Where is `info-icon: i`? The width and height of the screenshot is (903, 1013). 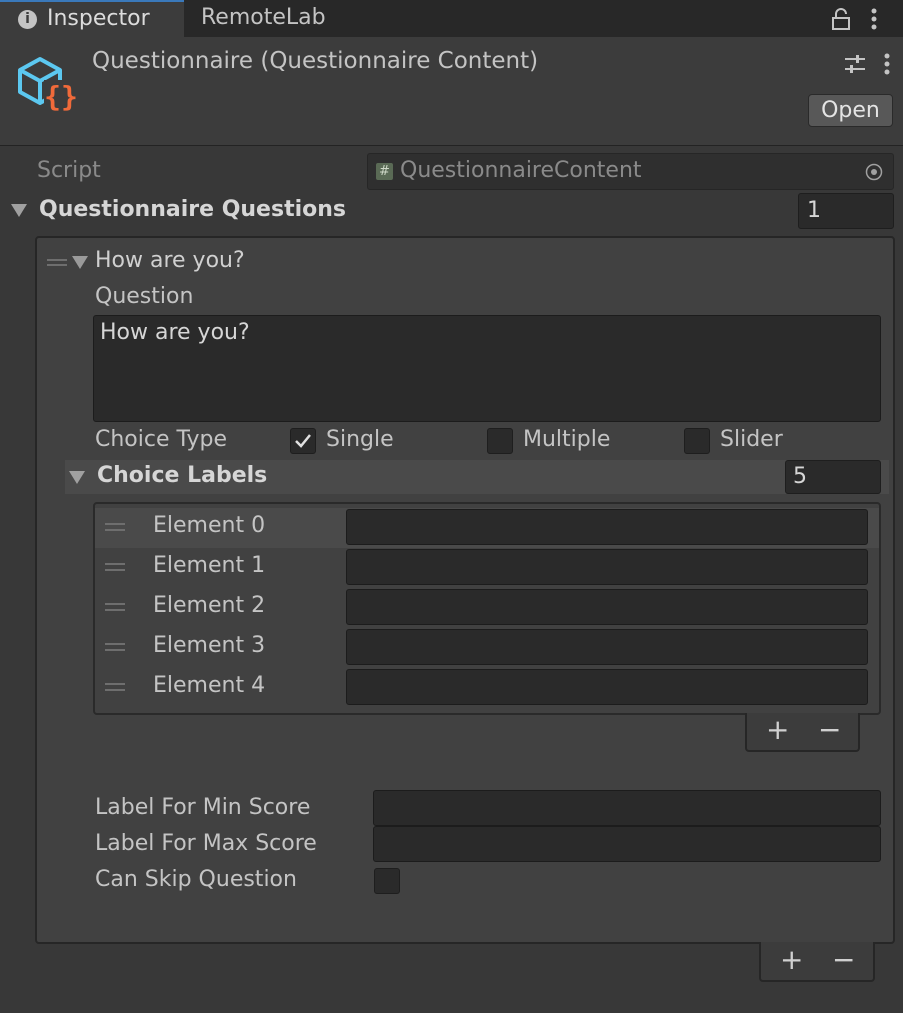
info-icon: i is located at coordinates (27, 19).